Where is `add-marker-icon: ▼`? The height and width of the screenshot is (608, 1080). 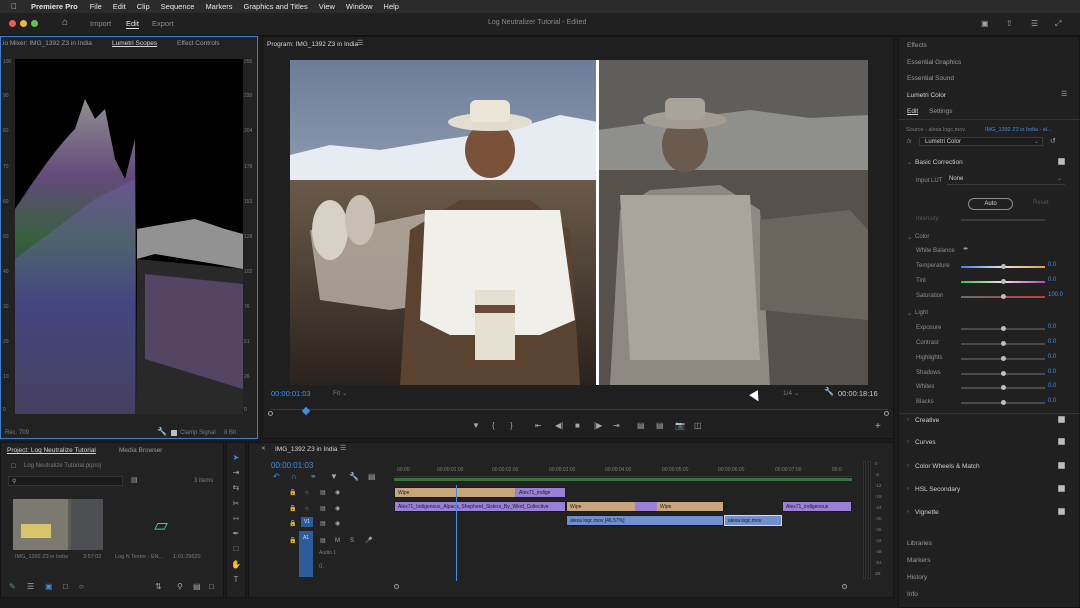
add-marker-icon: ▼ is located at coordinates (476, 426).